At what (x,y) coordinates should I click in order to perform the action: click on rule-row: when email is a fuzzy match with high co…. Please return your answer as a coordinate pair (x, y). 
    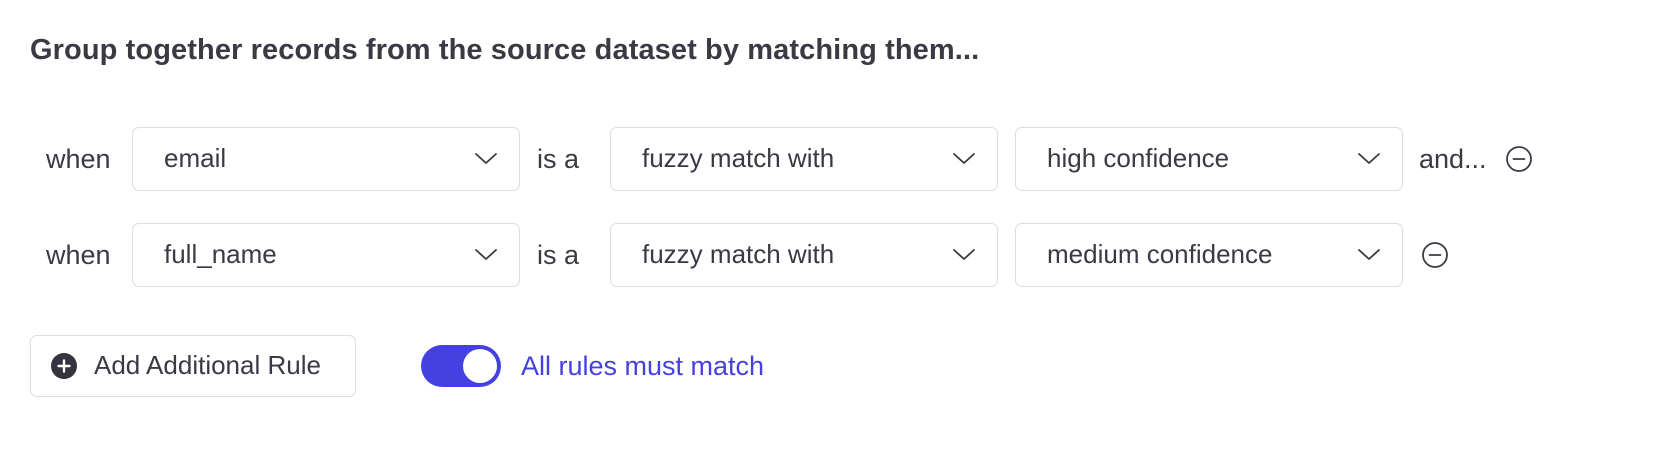
    Looking at the image, I should click on (828, 159).